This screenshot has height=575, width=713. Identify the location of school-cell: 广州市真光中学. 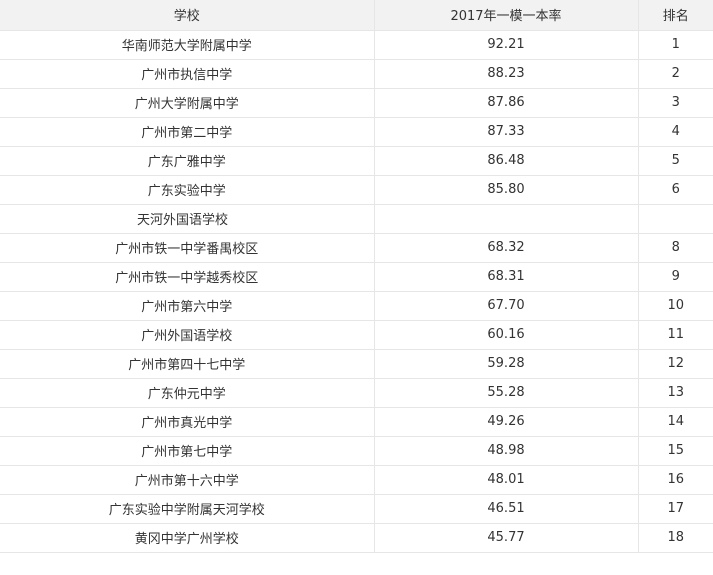
(187, 422).